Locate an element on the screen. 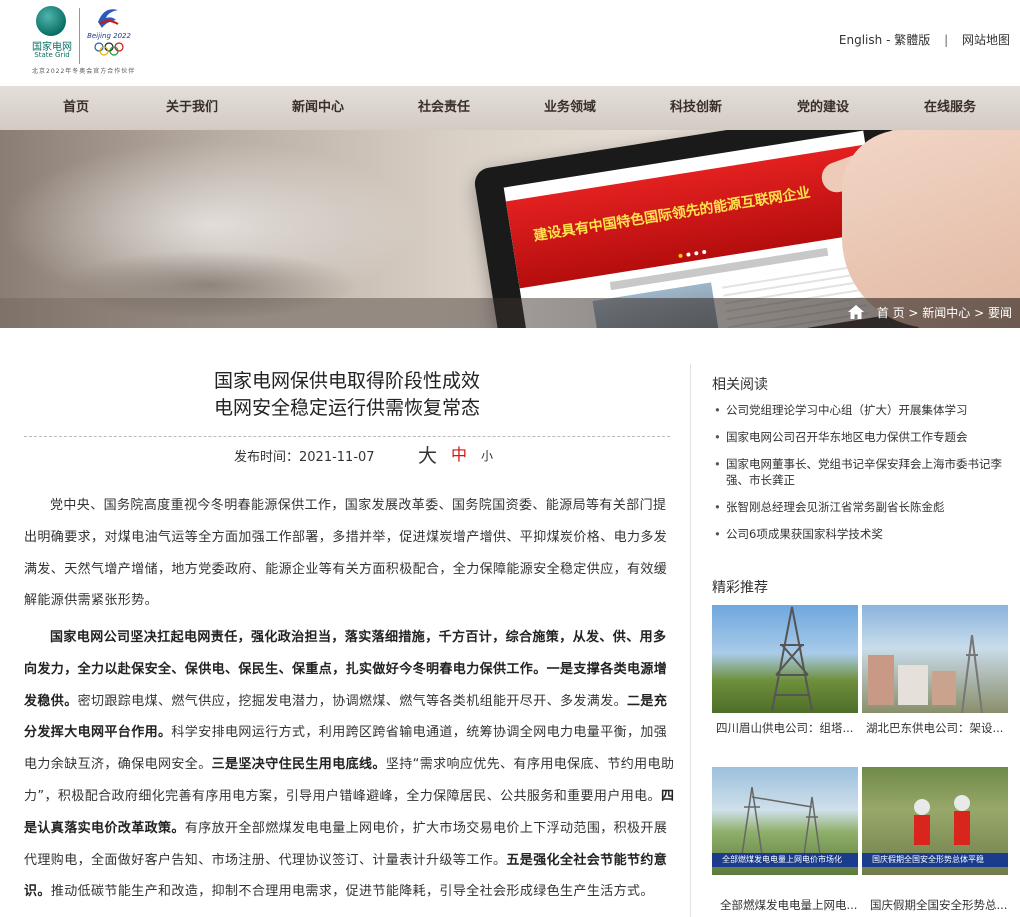 This screenshot has width=1020, height=917. beijing-emblem-icon is located at coordinates (108, 18).